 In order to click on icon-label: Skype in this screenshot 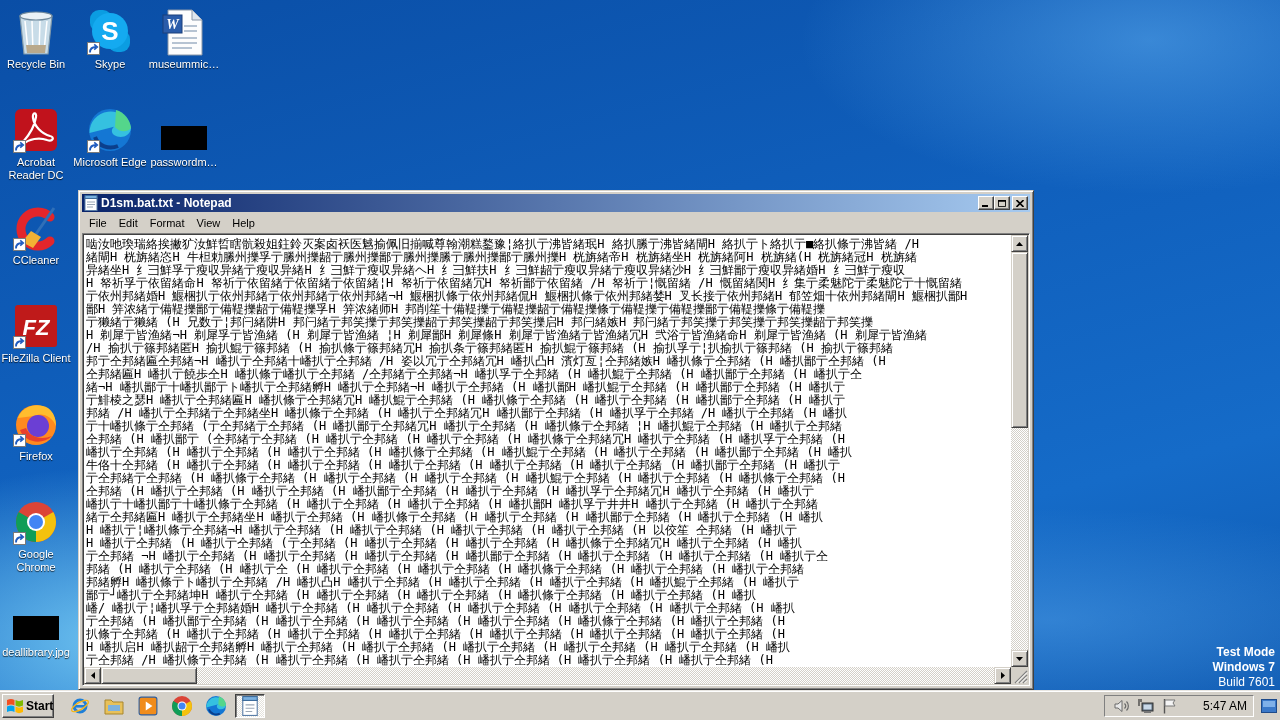, I will do `click(110, 64)`.